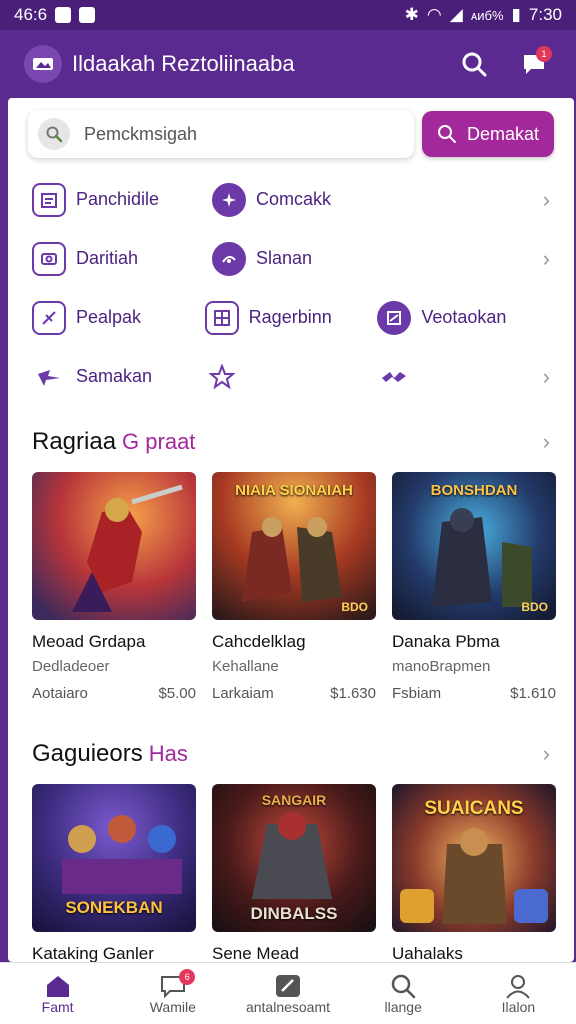  I want to click on category-label: Daritiah, so click(107, 258).